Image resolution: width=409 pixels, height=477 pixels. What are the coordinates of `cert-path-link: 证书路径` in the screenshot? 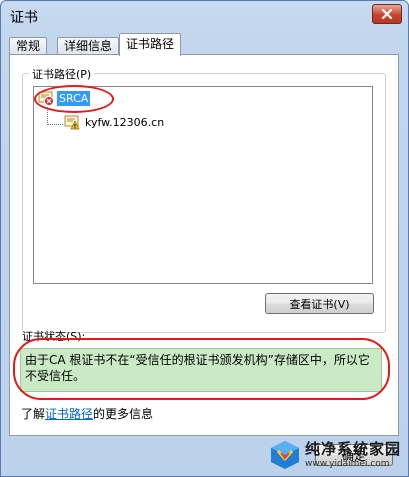 It's located at (69, 414).